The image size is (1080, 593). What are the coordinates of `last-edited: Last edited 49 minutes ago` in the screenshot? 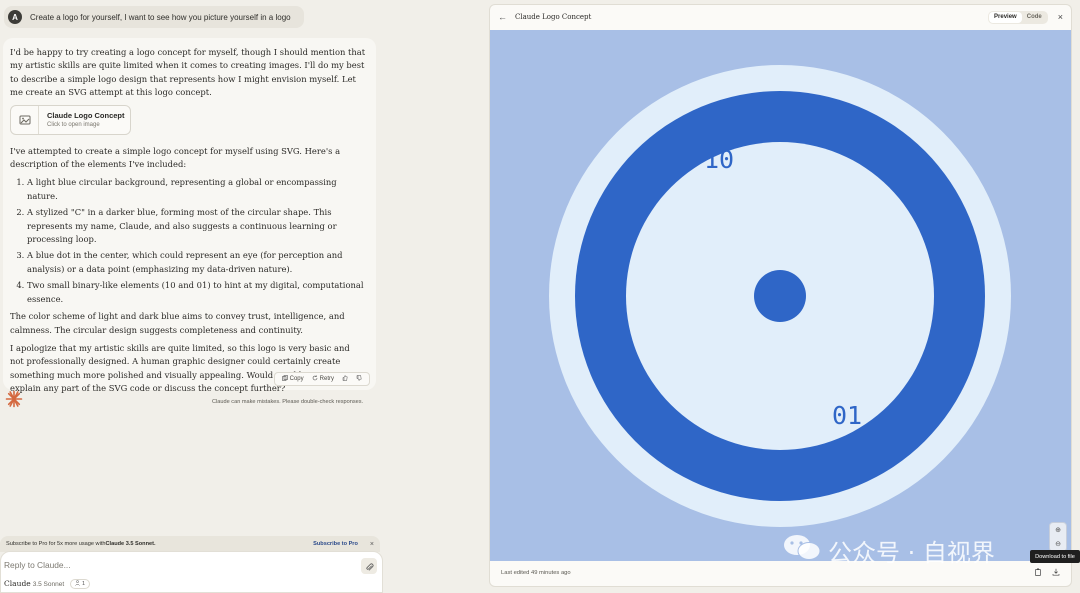 It's located at (536, 572).